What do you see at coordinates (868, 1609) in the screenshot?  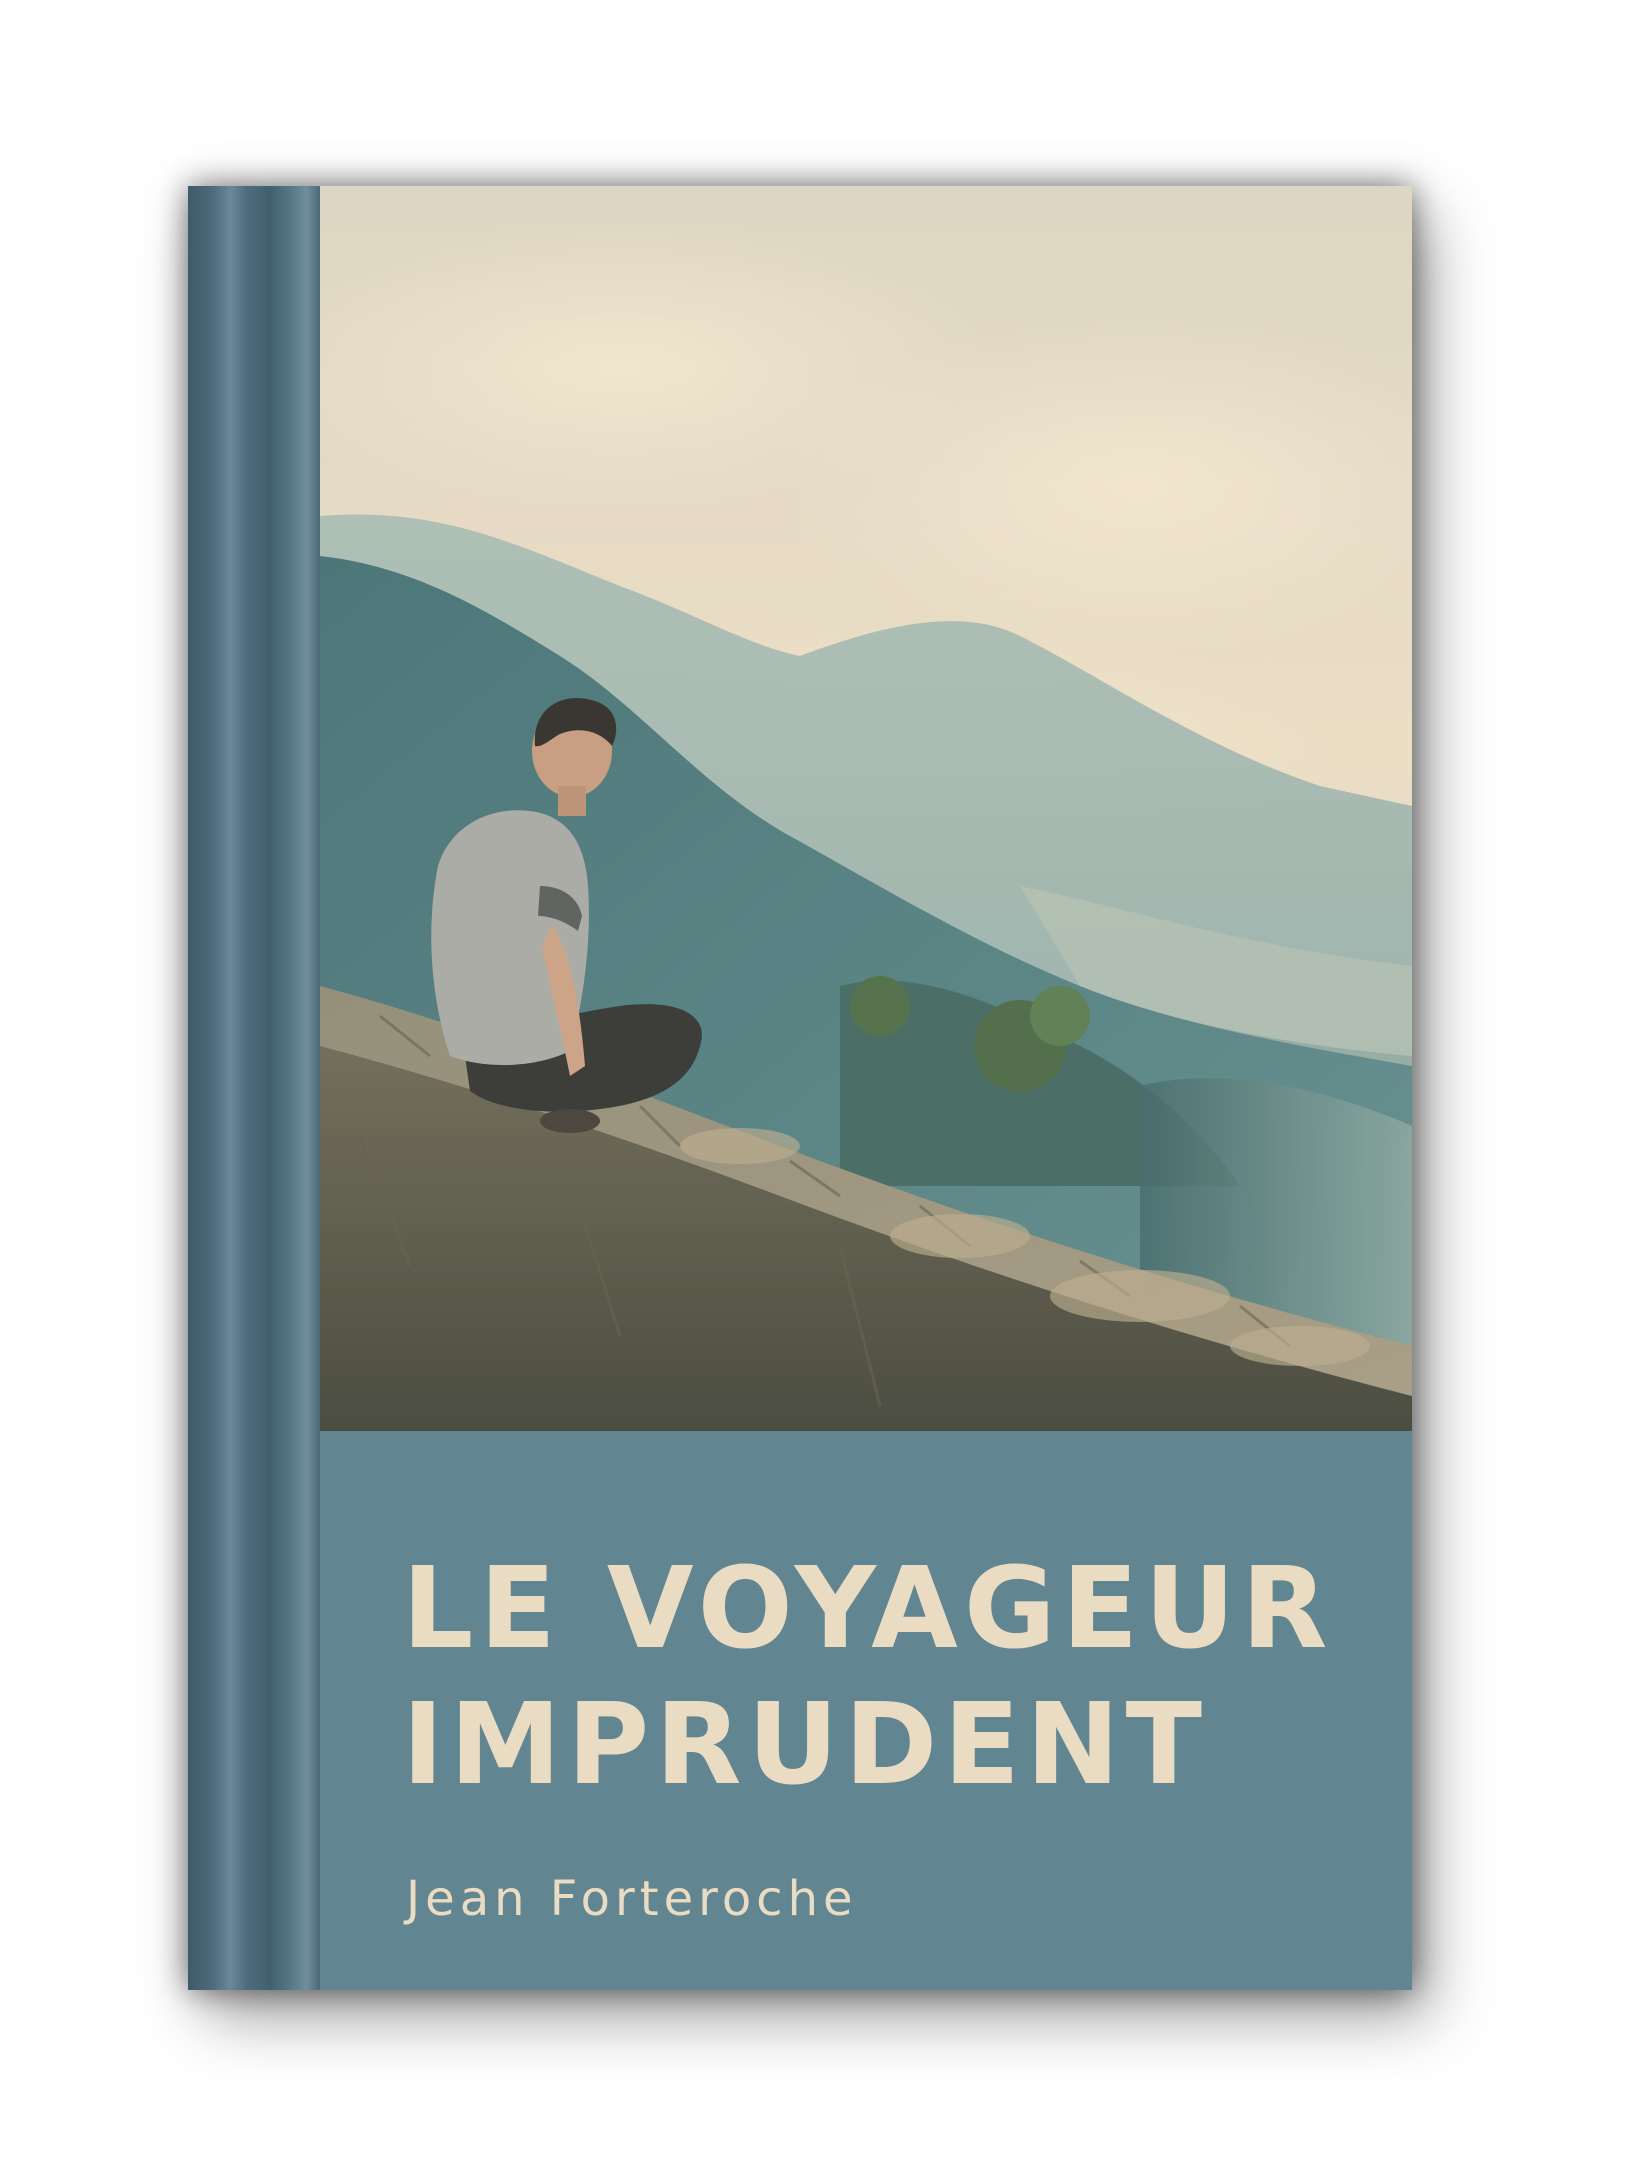 I see `title-line-1: LE VOYAGEUR` at bounding box center [868, 1609].